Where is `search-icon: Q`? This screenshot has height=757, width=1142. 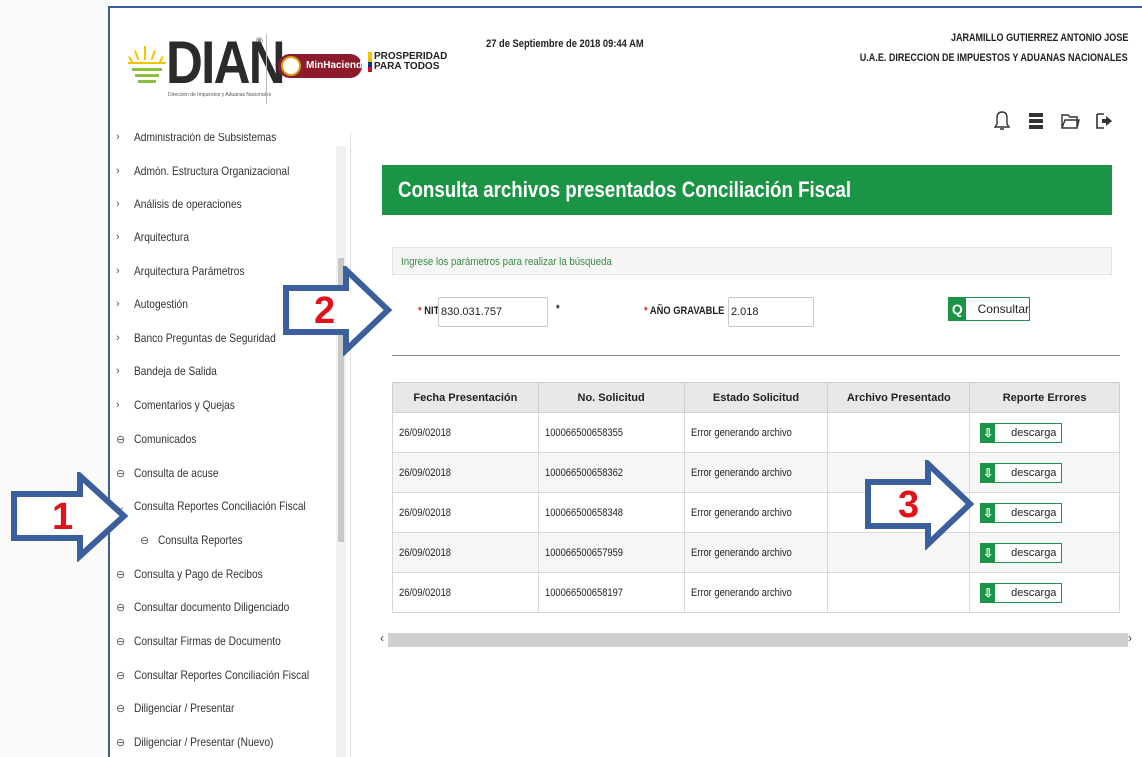 search-icon: Q is located at coordinates (957, 309).